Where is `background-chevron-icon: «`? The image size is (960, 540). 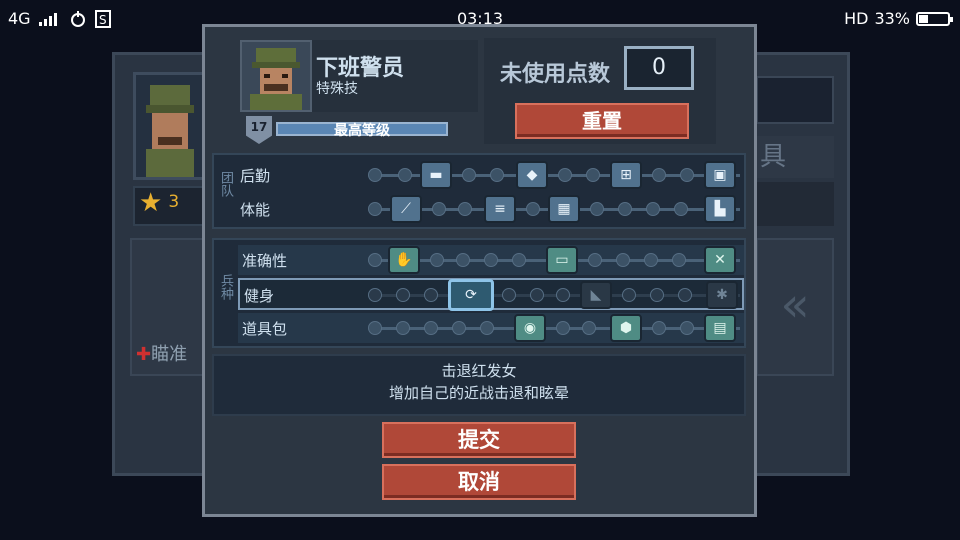 background-chevron-icon: « is located at coordinates (795, 307).